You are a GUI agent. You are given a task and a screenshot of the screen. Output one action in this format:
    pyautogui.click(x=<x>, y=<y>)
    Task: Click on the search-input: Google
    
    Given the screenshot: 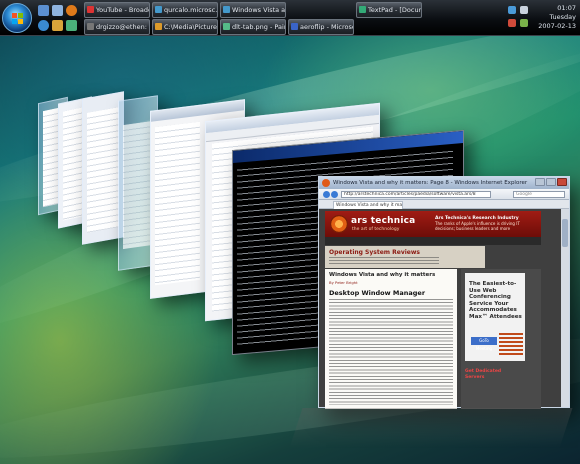 What is the action you would take?
    pyautogui.click(x=539, y=194)
    